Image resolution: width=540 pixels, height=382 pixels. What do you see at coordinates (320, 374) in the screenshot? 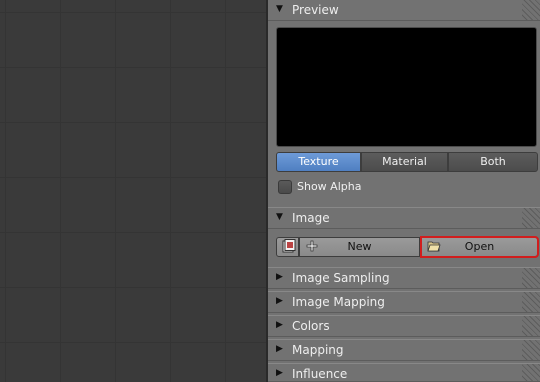
I see `panel-title-influence: Influence` at bounding box center [320, 374].